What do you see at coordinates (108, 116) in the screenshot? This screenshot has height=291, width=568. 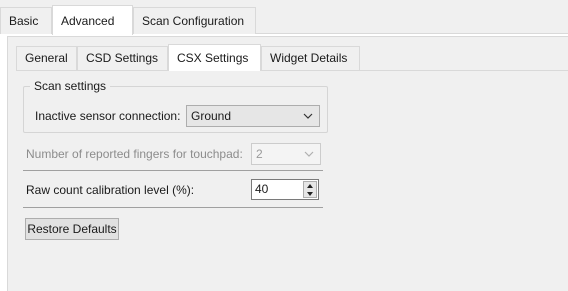 I see `inactive-sensor-label: Inactive sensor connection:` at bounding box center [108, 116].